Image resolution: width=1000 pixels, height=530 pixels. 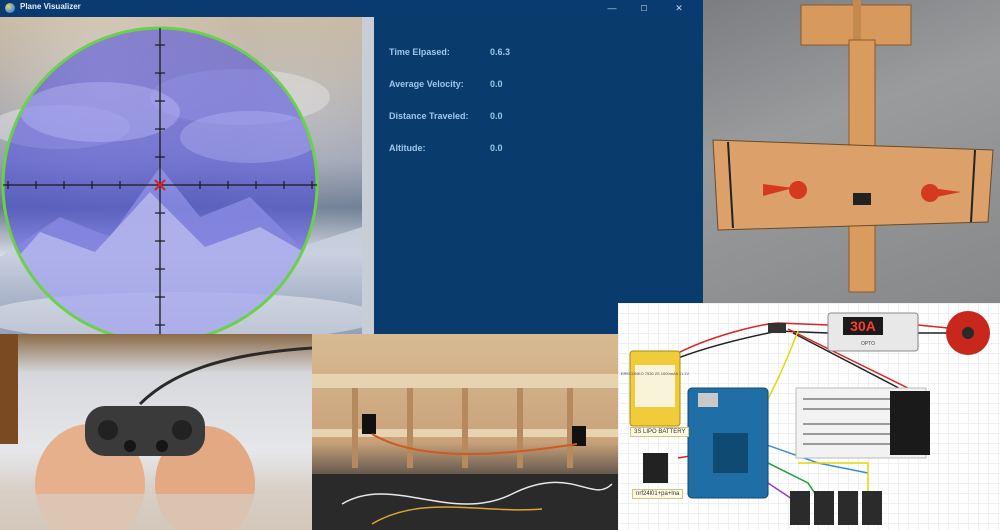 I want to click on radio-module, so click(x=655, y=468).